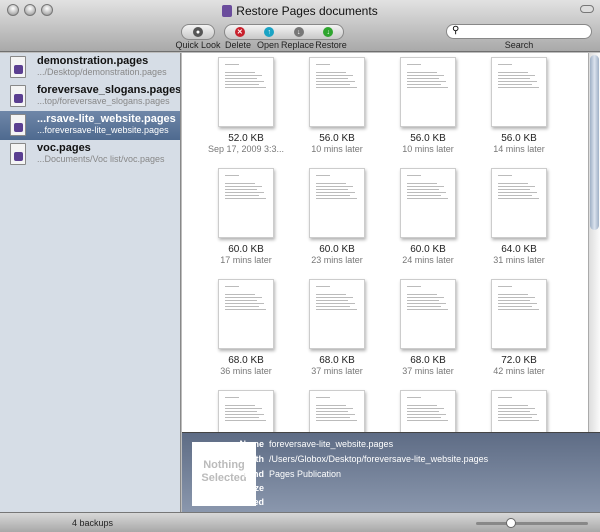 This screenshot has width=600, height=532. Describe the element at coordinates (587, 9) in the screenshot. I see `toolbar-toggle-button` at that location.